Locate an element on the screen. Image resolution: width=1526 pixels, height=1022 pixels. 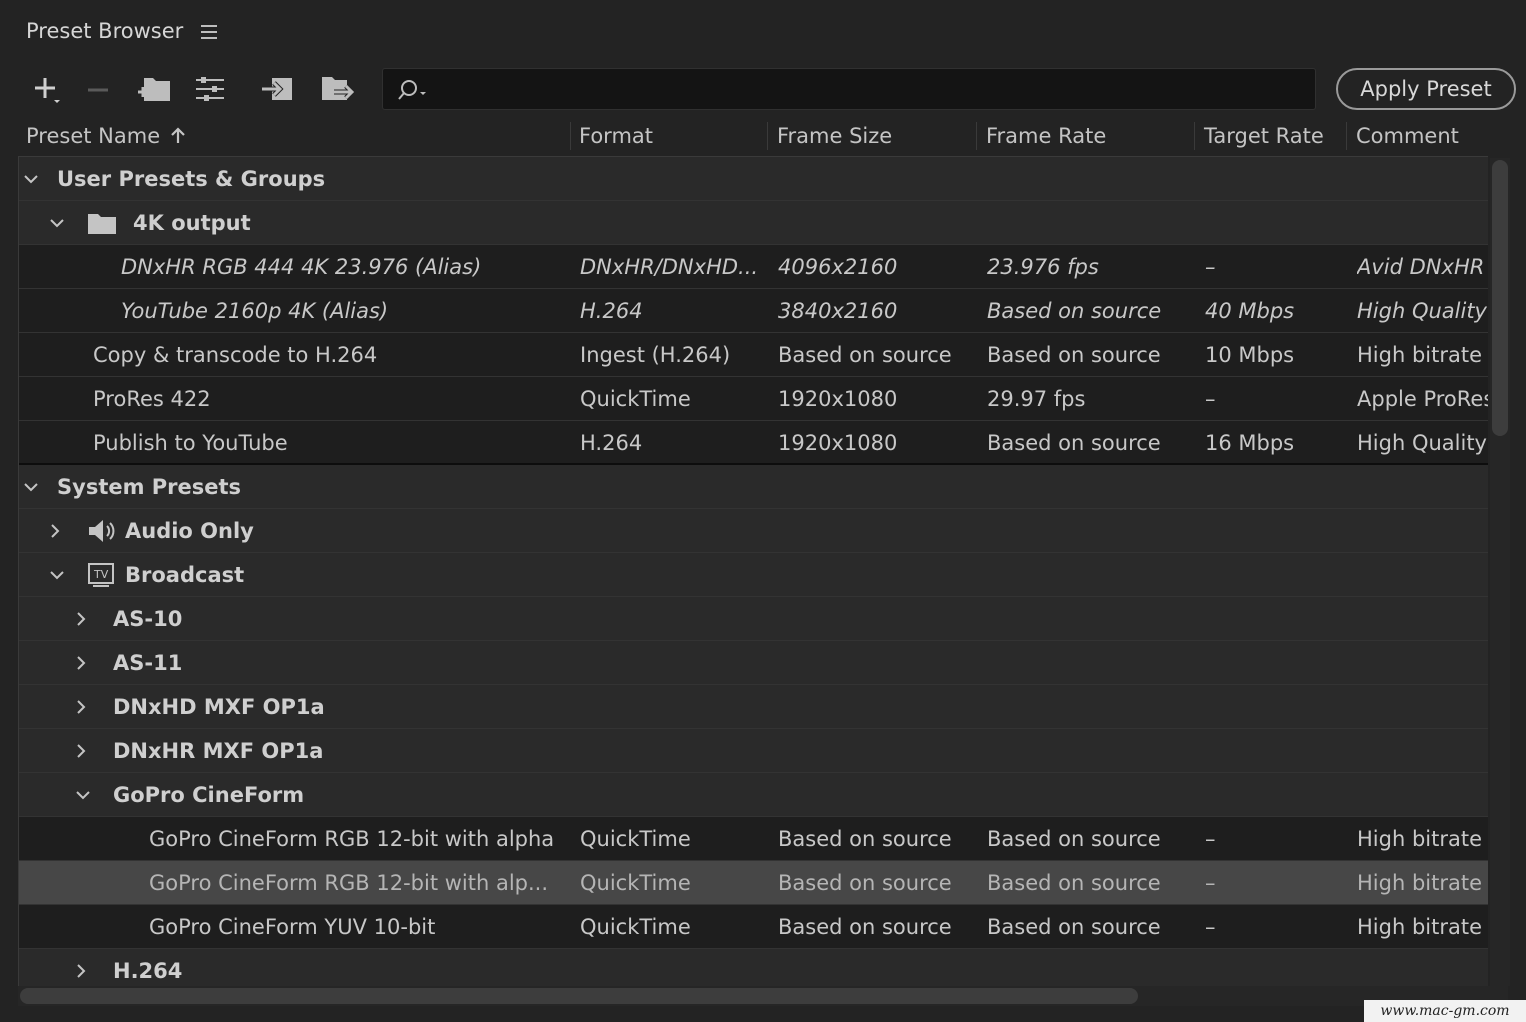
preset-target-rate: 10 Mbps is located at coordinates (1250, 355).